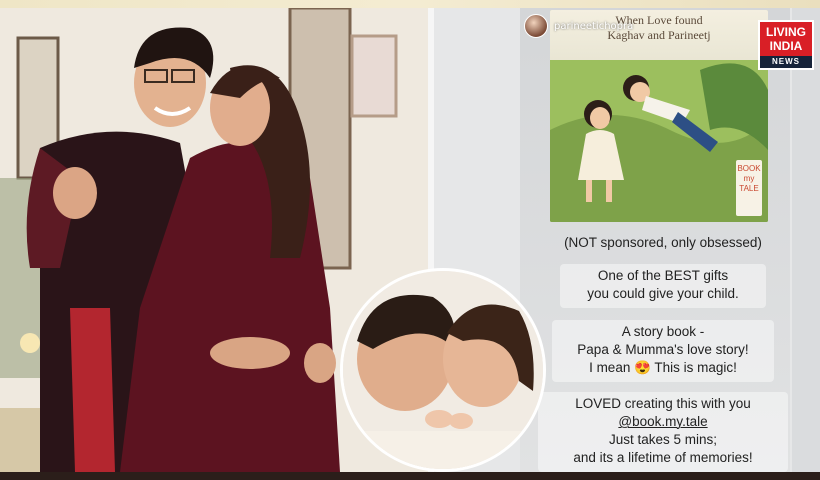 The height and width of the screenshot is (480, 820). Describe the element at coordinates (593, 26) in the screenshot. I see `story-username: parineetichopra` at that location.